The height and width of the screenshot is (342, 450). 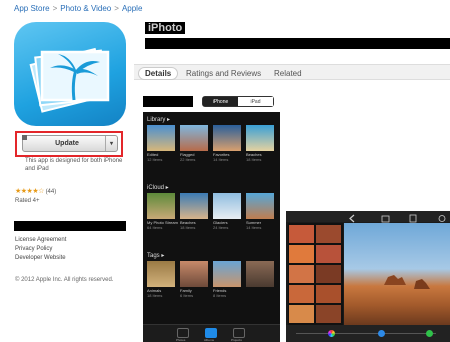 I want to click on tags-section-label: Tags ▸, so click(x=156, y=256).